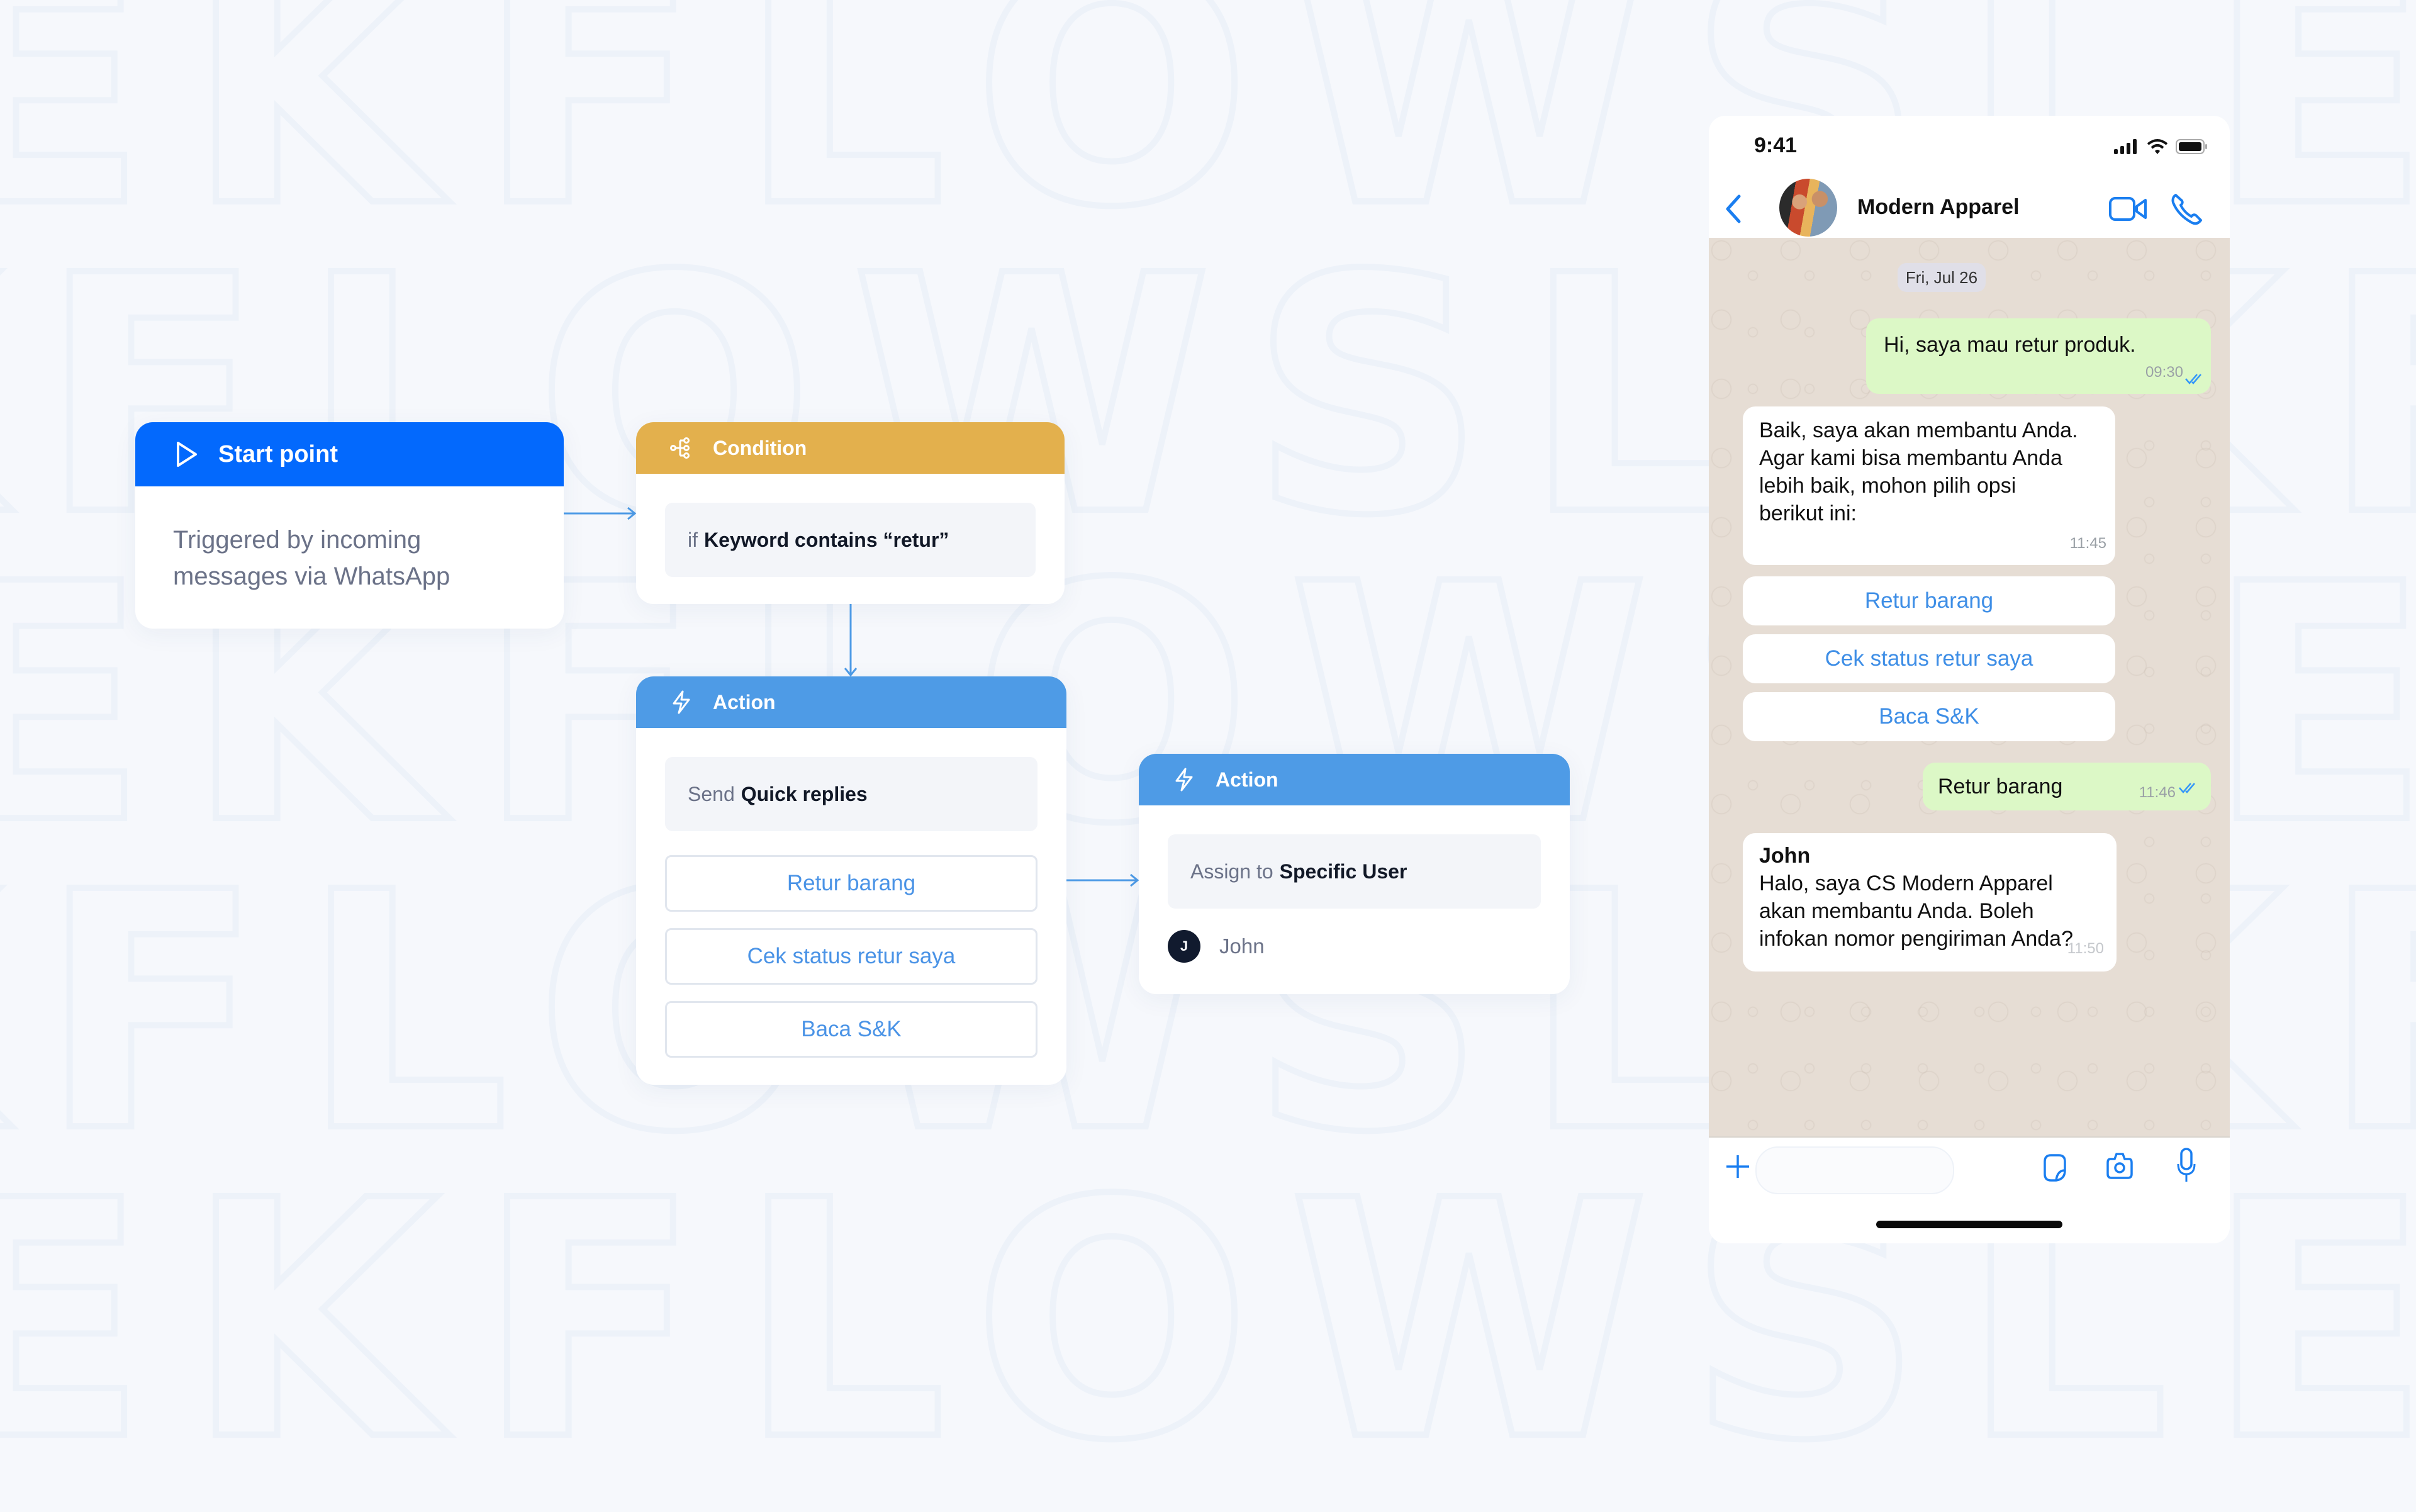  What do you see at coordinates (2000, 786) in the screenshot?
I see `message-text: Retur barang` at bounding box center [2000, 786].